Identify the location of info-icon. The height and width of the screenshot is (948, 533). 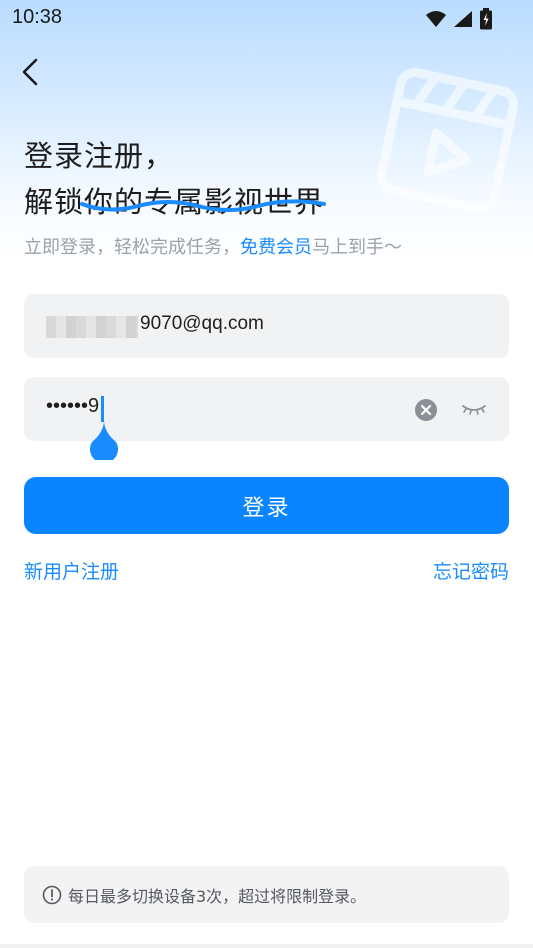
(52, 894).